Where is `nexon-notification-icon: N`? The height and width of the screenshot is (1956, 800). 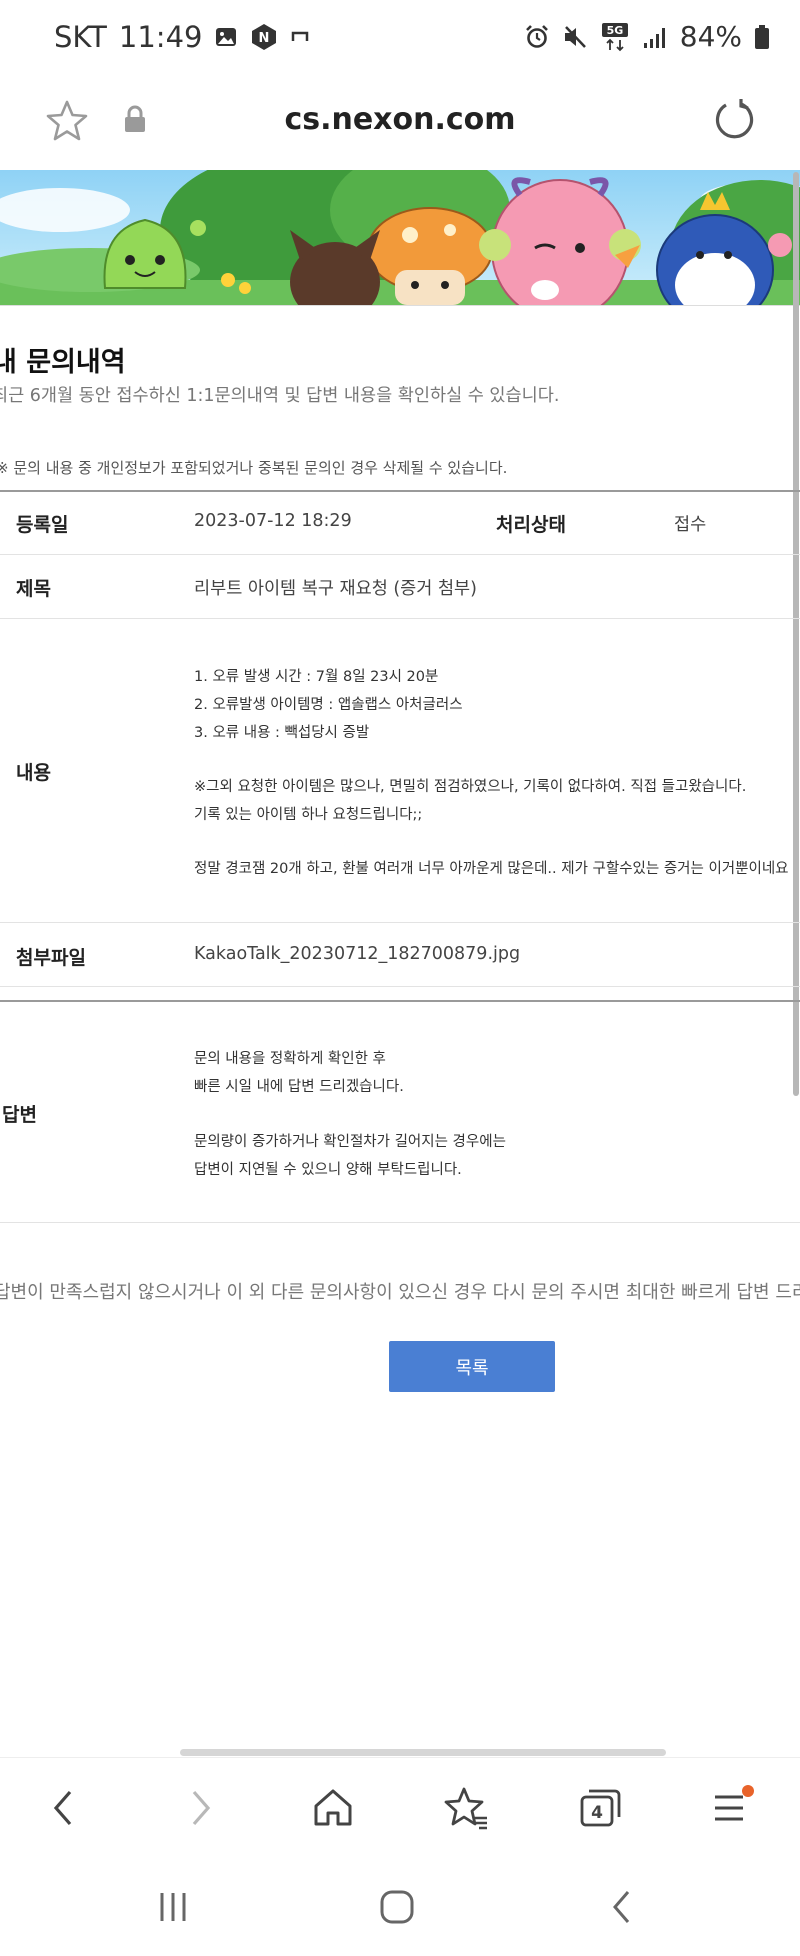 nexon-notification-icon: N is located at coordinates (264, 37).